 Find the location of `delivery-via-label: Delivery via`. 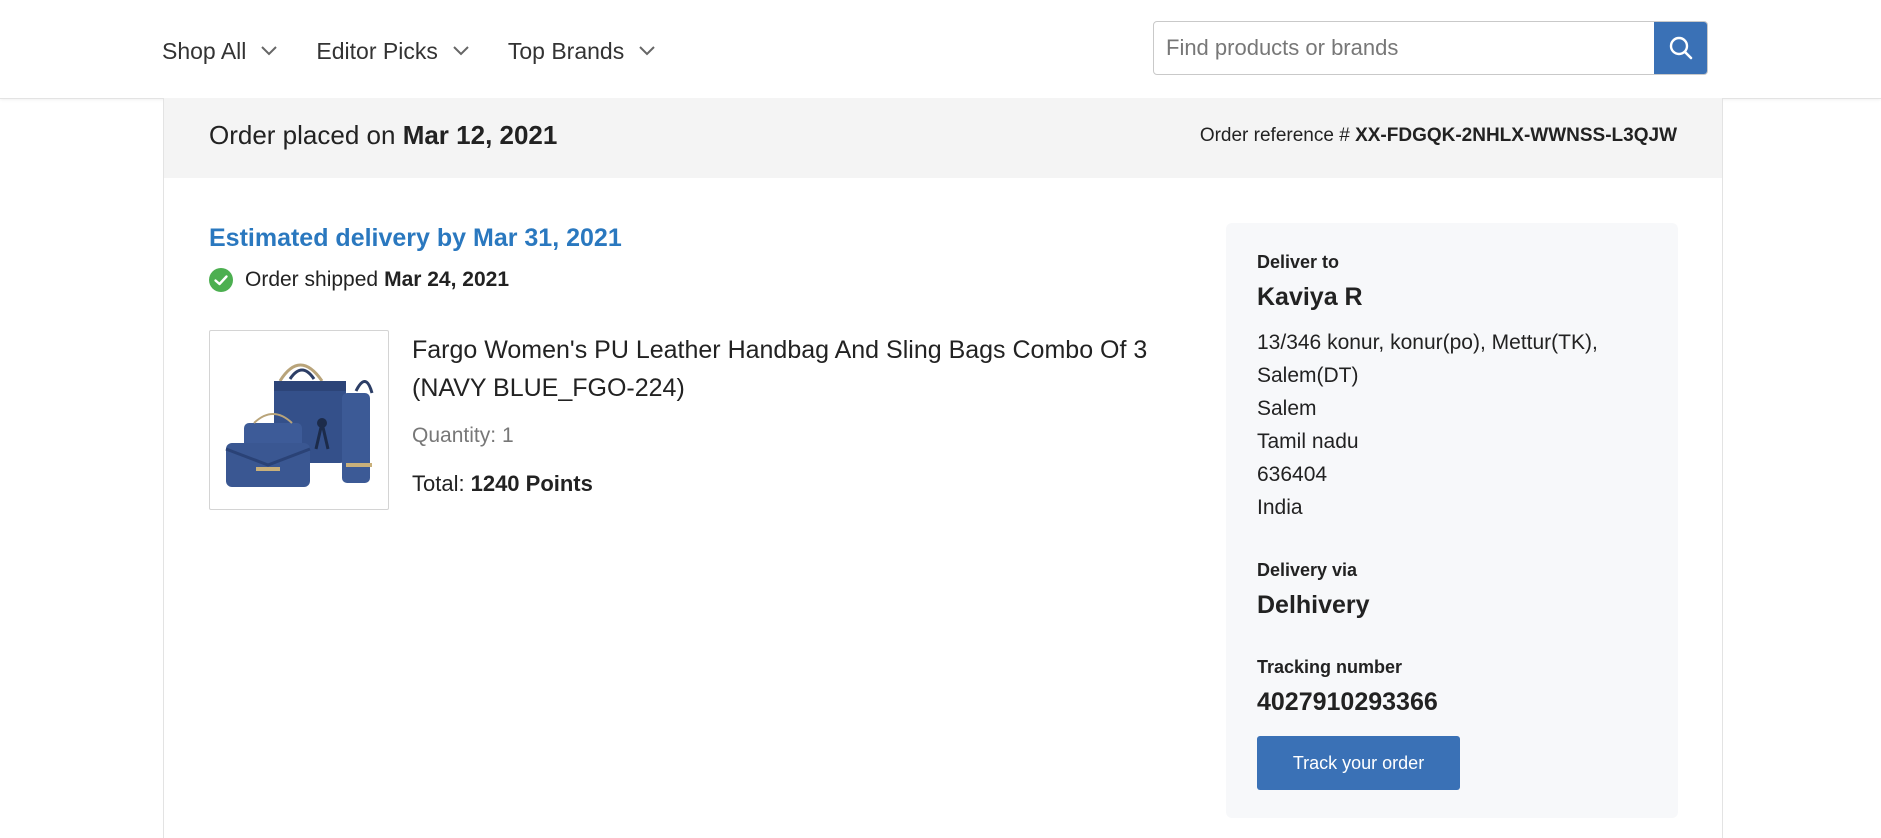

delivery-via-label: Delivery via is located at coordinates (1307, 570).